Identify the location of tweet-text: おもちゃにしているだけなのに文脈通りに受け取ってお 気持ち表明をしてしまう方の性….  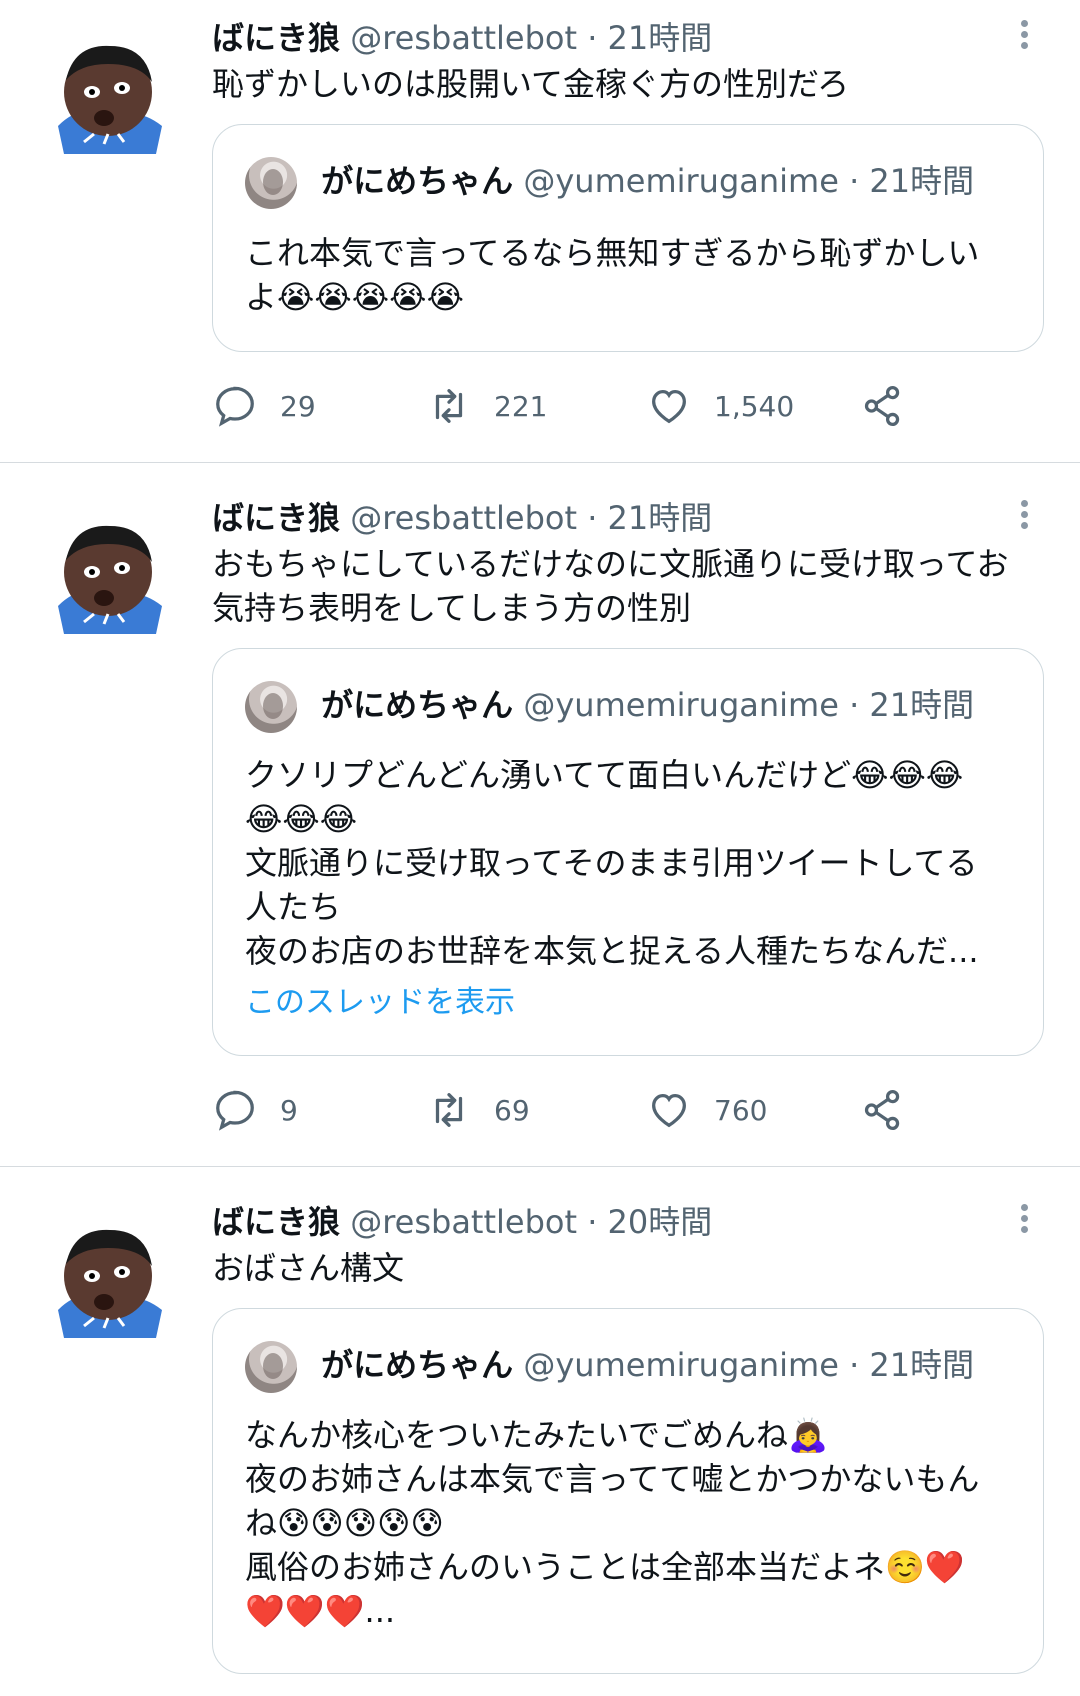
(610, 586).